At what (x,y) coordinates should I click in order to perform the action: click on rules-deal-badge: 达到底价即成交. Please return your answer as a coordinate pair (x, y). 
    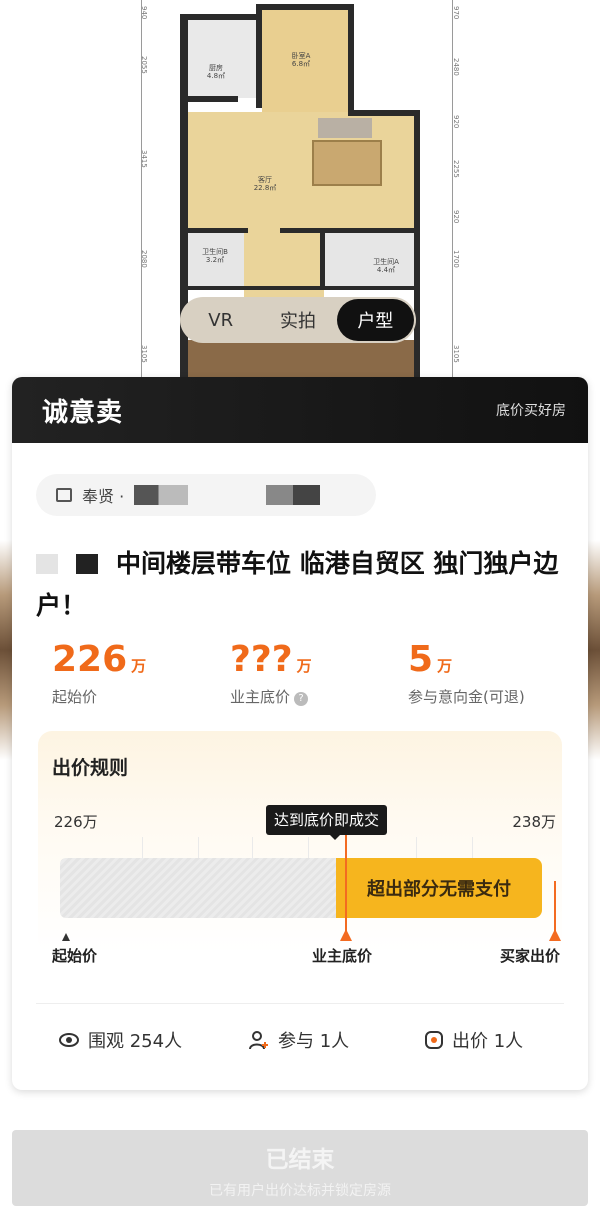
    Looking at the image, I should click on (327, 820).